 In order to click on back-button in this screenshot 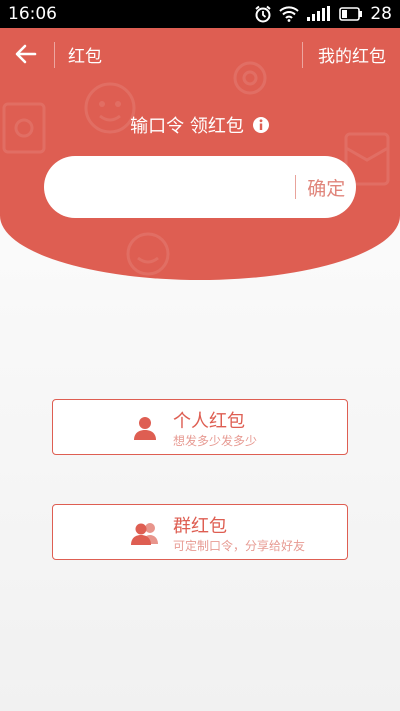, I will do `click(26, 54)`.